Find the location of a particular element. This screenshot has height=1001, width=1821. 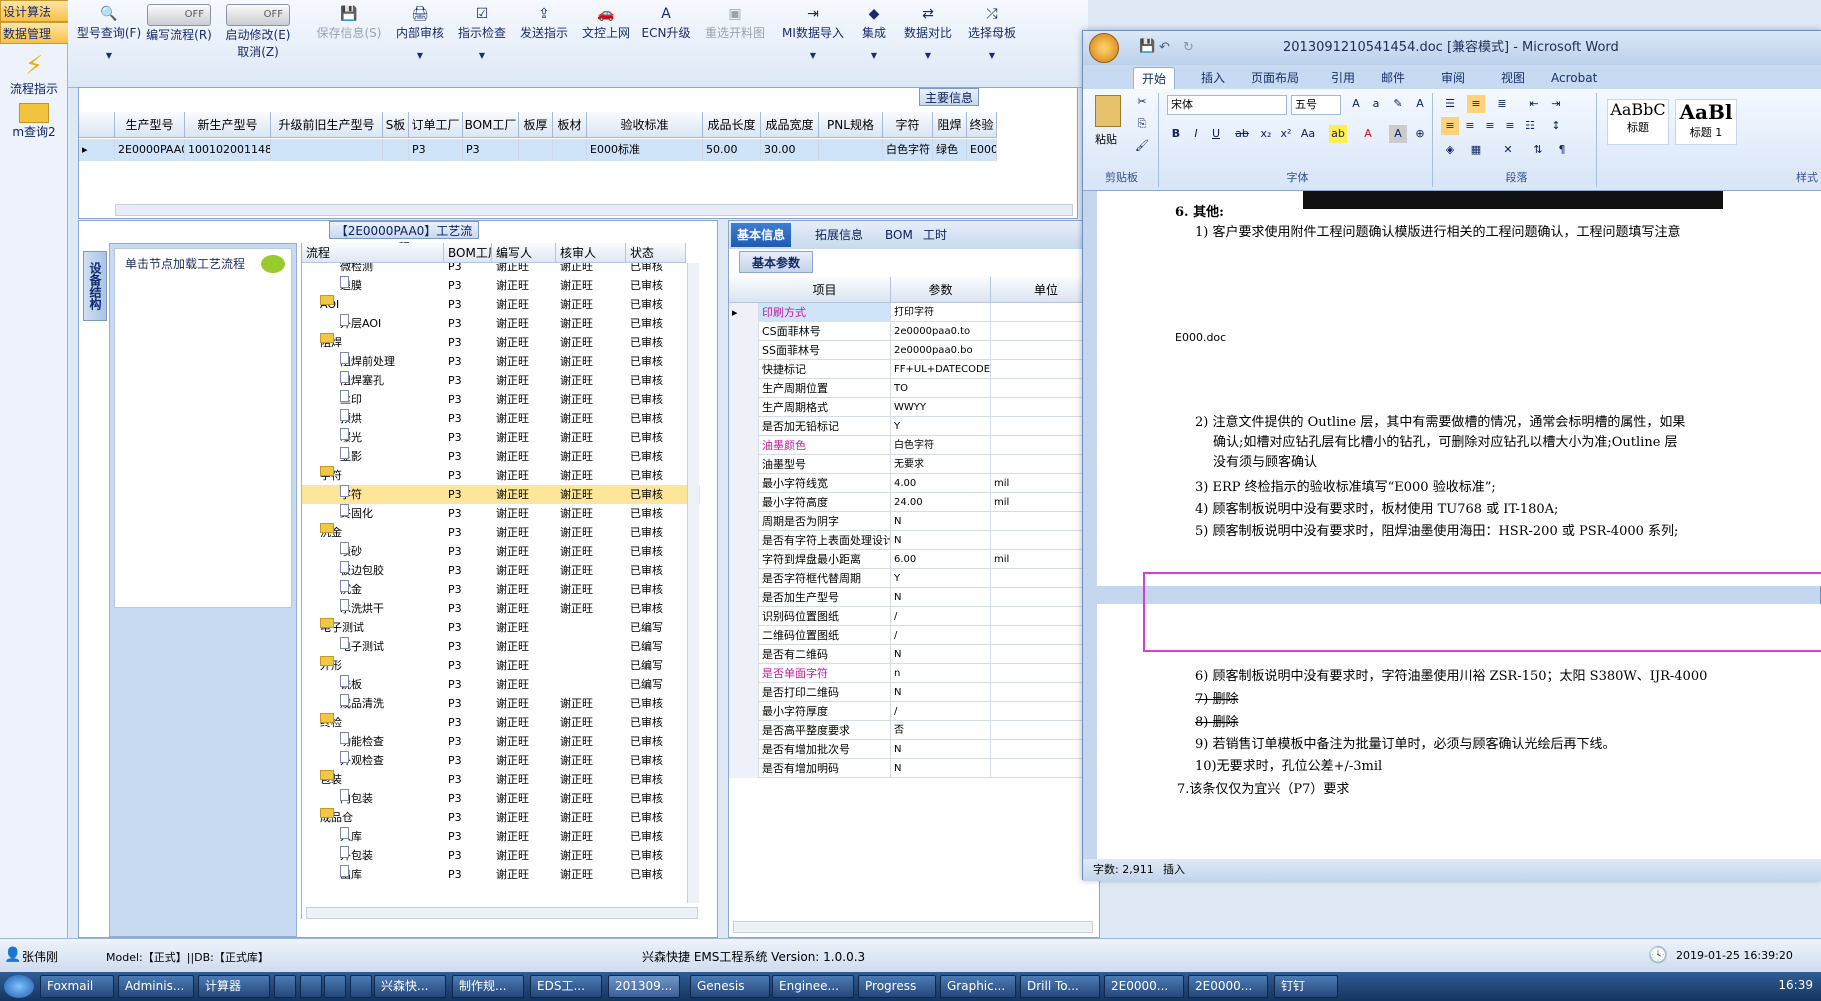

param-row: ▸ 印刷方式 打印字符 is located at coordinates (915, 312).